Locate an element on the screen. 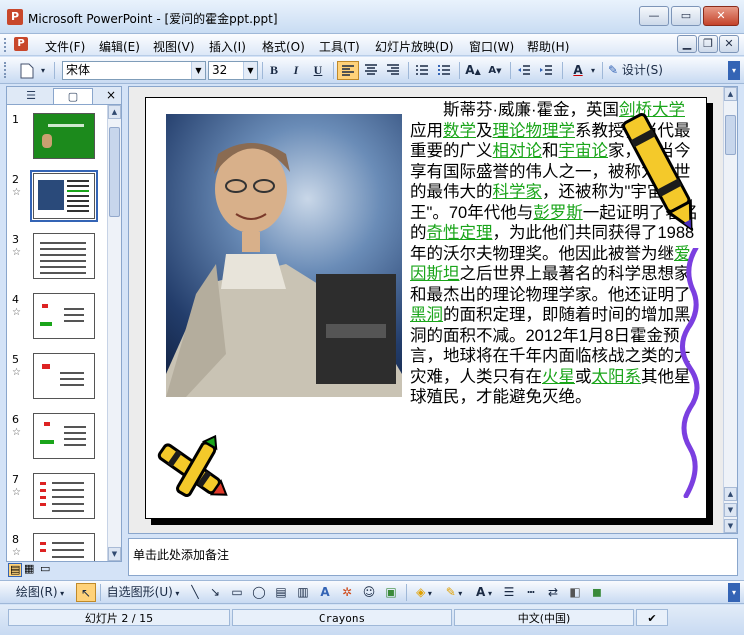 The image size is (744, 635). slideshow-view-icon: ▭ is located at coordinates (45, 569).